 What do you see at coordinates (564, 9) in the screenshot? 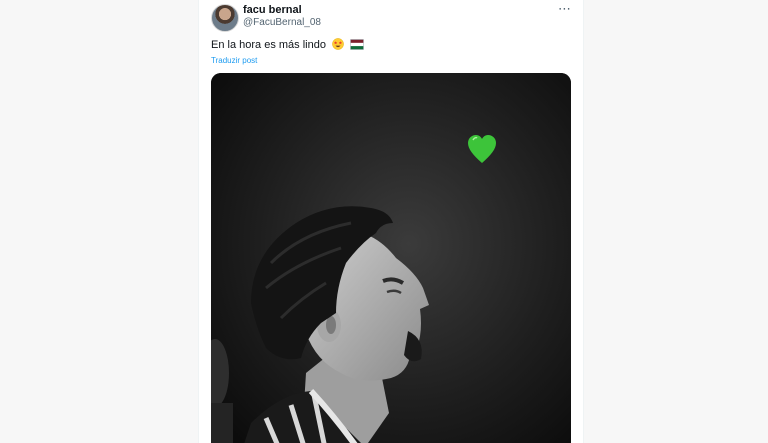
I see `more-options-icon: ⋯` at bounding box center [564, 9].